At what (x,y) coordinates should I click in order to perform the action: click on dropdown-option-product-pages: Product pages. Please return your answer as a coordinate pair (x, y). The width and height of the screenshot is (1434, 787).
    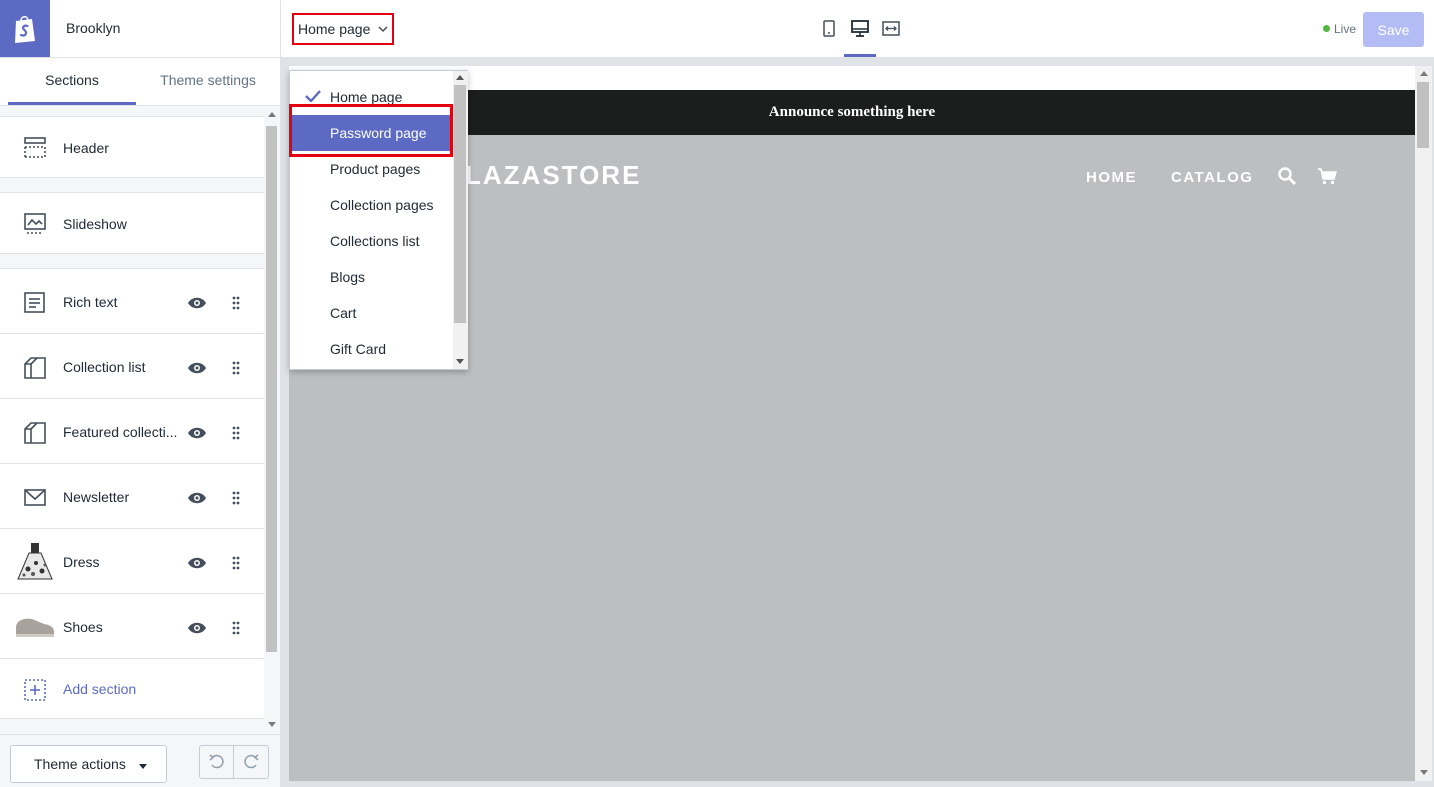
    Looking at the image, I should click on (371, 169).